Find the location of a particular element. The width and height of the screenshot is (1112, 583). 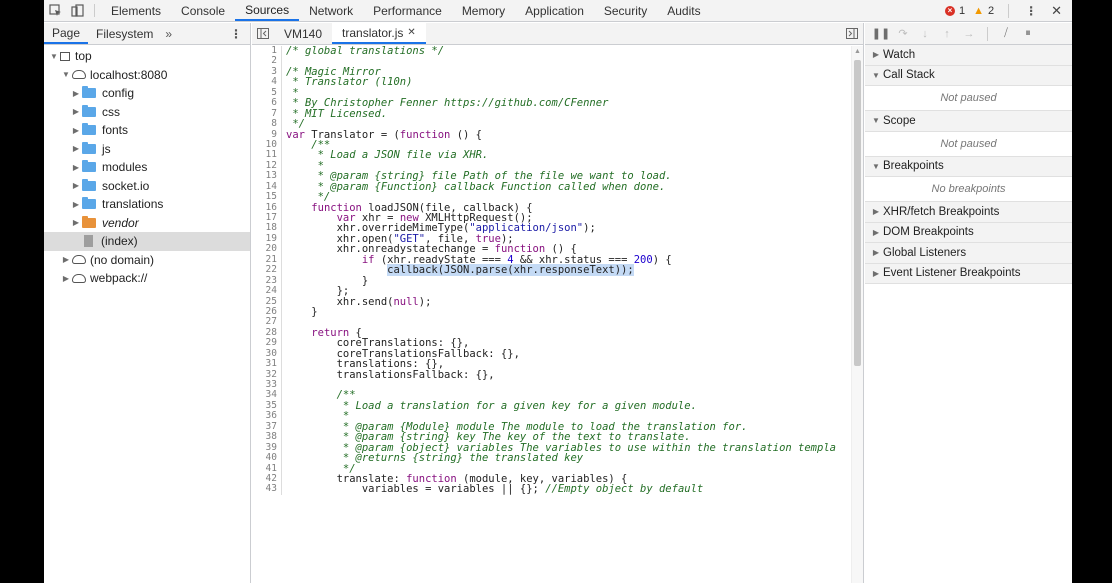

code-line: 11 * Load a JSON file via XHR. is located at coordinates (552, 155).